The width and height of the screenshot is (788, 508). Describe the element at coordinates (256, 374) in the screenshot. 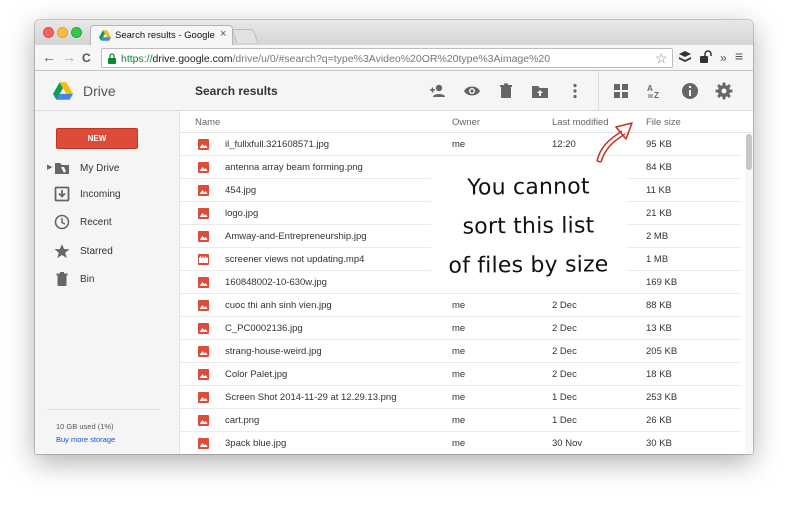

I see `file-name: Color Palet.jpg` at that location.